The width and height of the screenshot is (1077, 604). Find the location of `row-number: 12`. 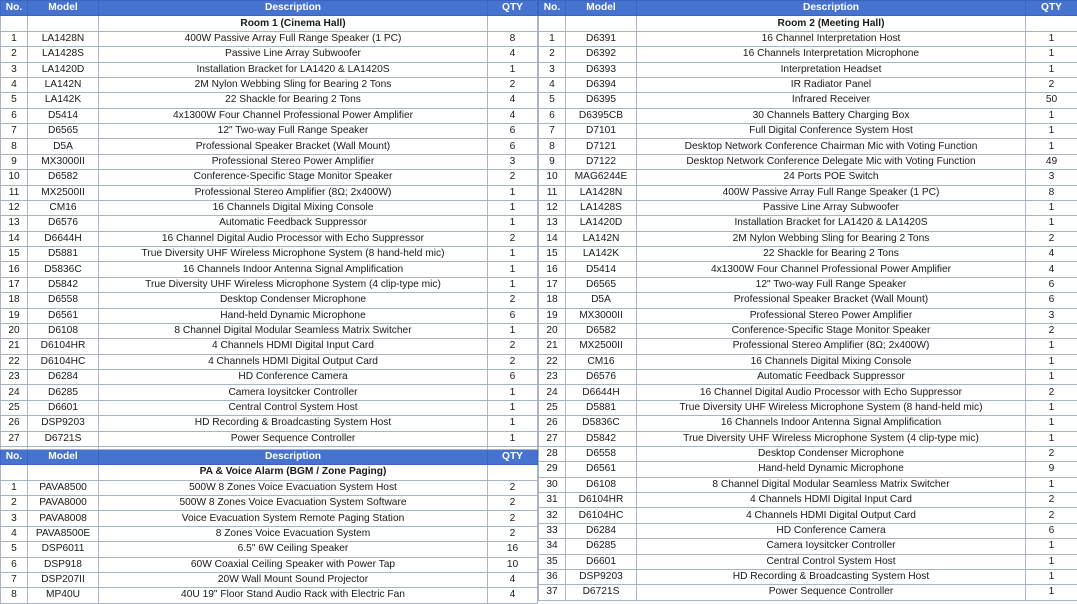

row-number: 12 is located at coordinates (552, 207).